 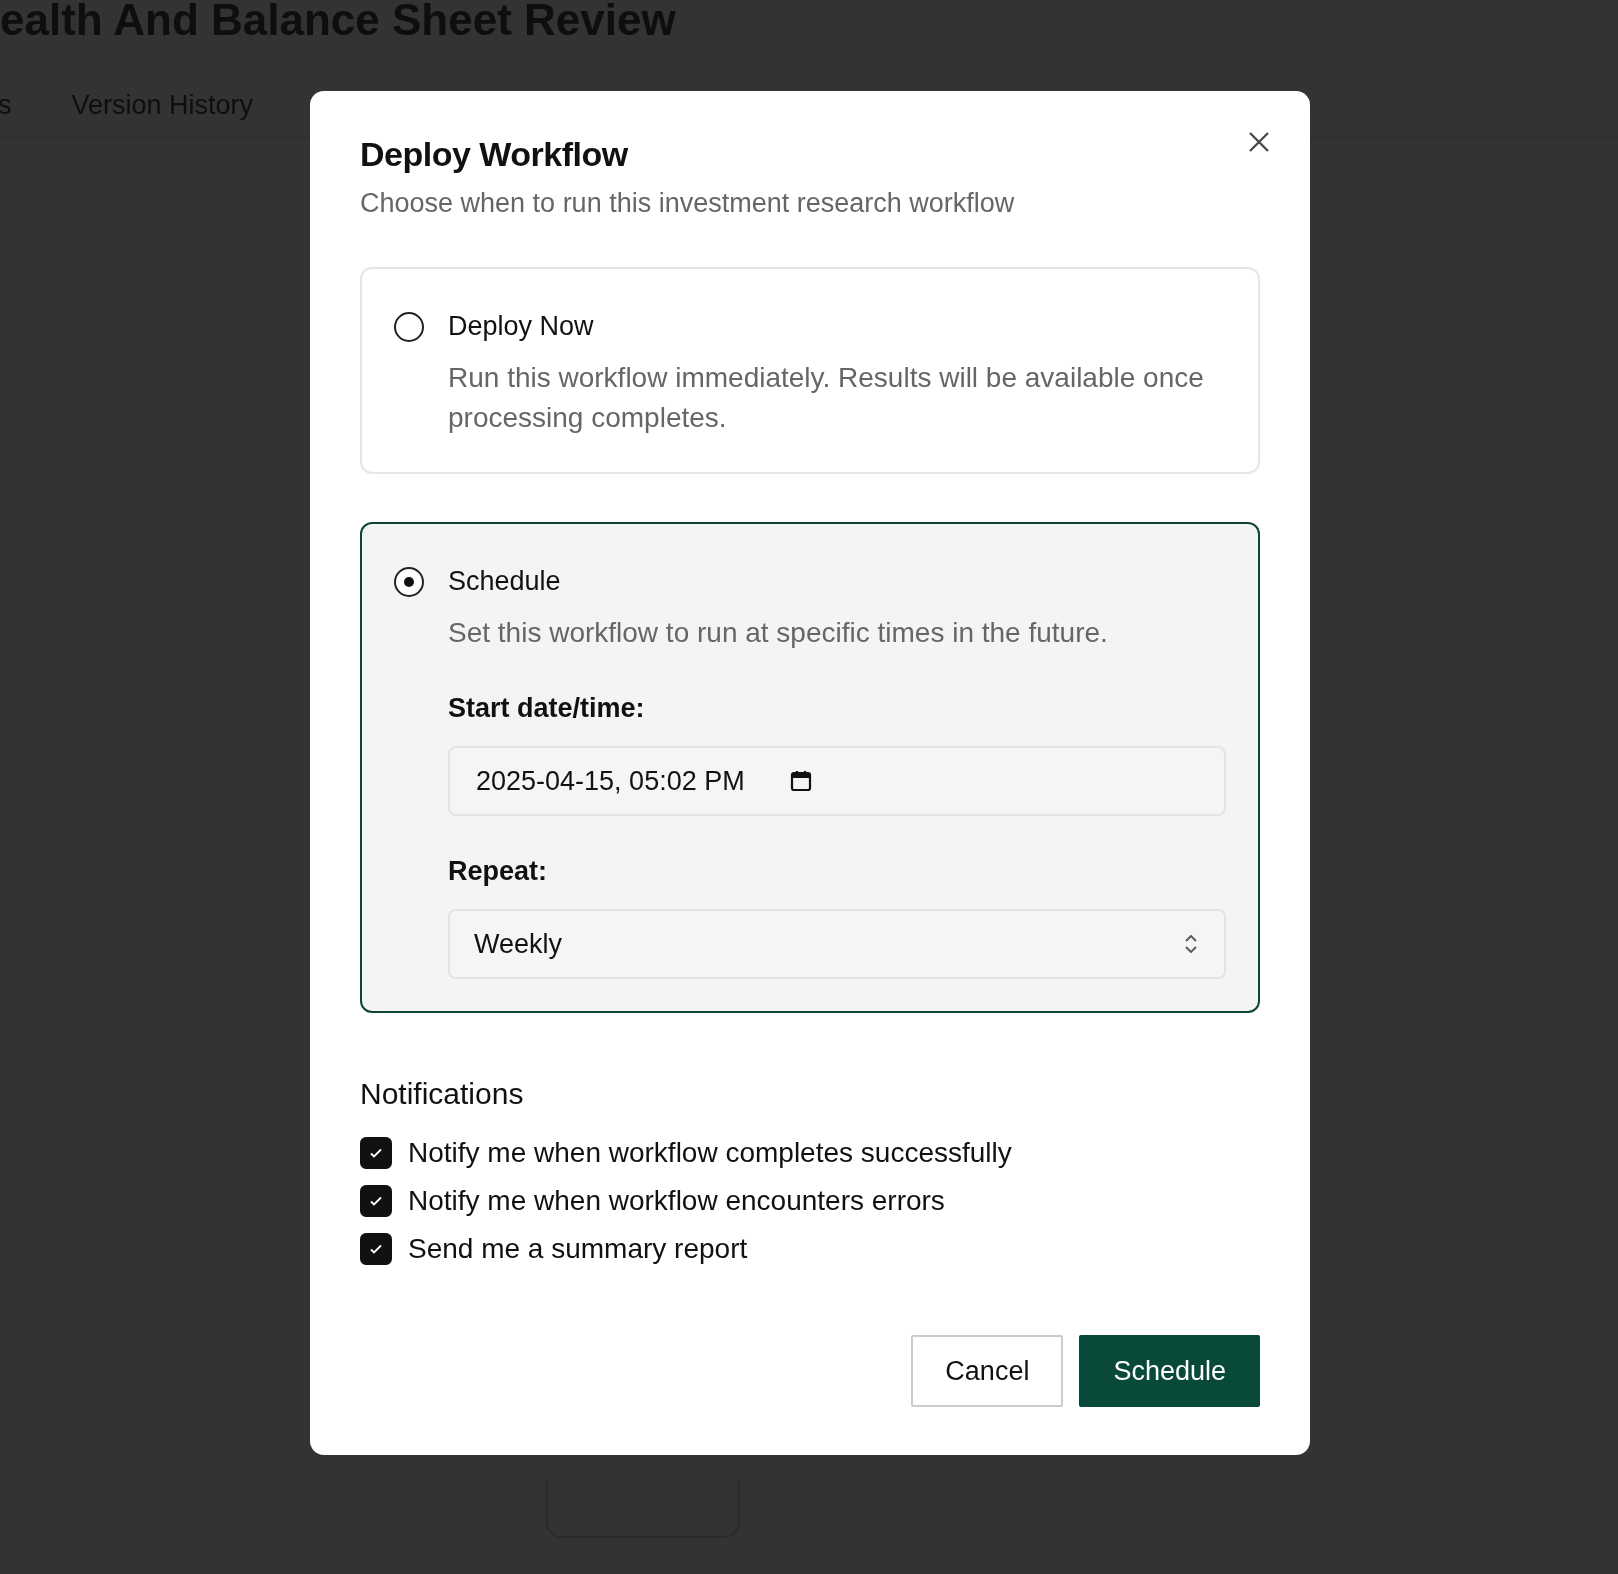 I want to click on repeat-select: Weekly, so click(x=837, y=944).